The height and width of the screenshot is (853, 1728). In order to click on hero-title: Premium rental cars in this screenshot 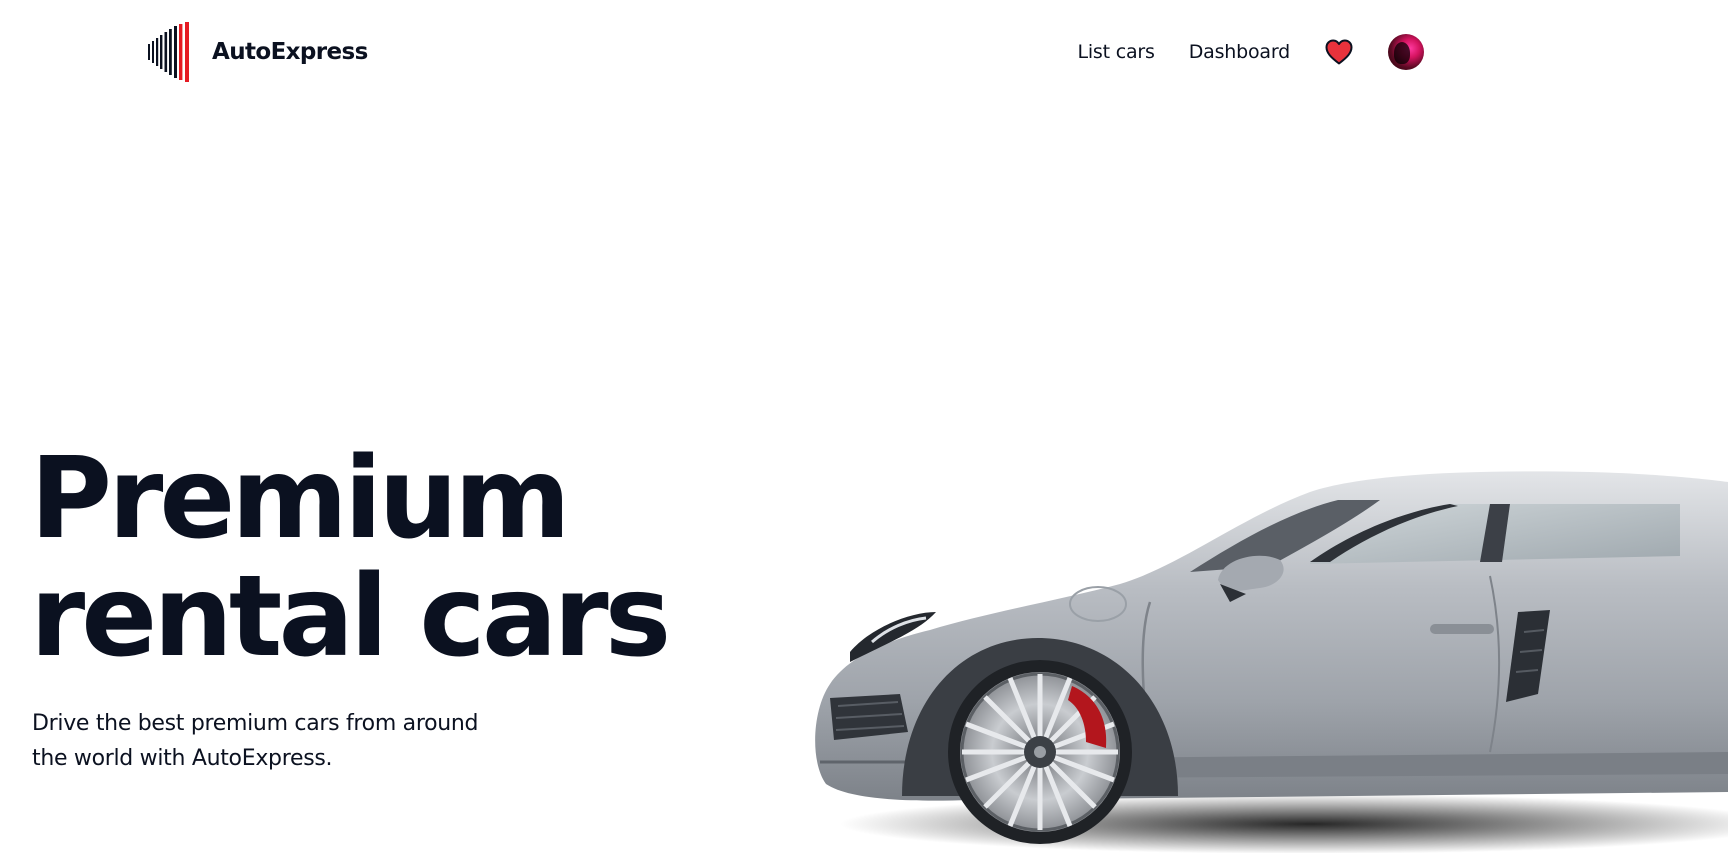, I will do `click(390, 558)`.